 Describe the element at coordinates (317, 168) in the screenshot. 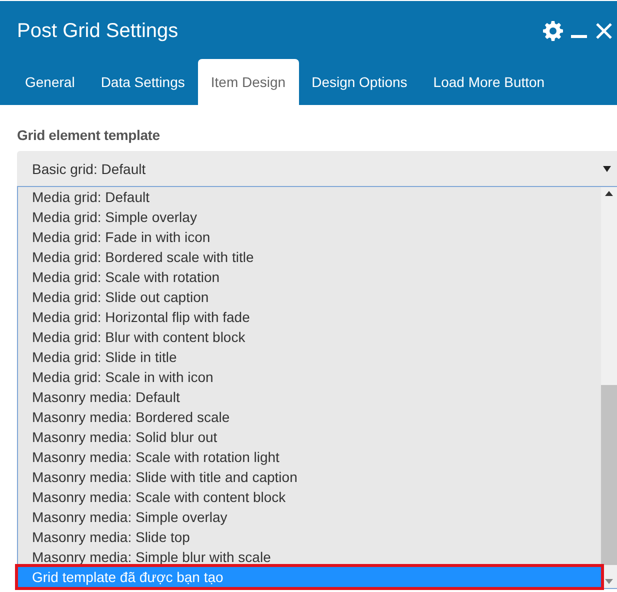

I see `template-select: Basic grid: Default` at that location.